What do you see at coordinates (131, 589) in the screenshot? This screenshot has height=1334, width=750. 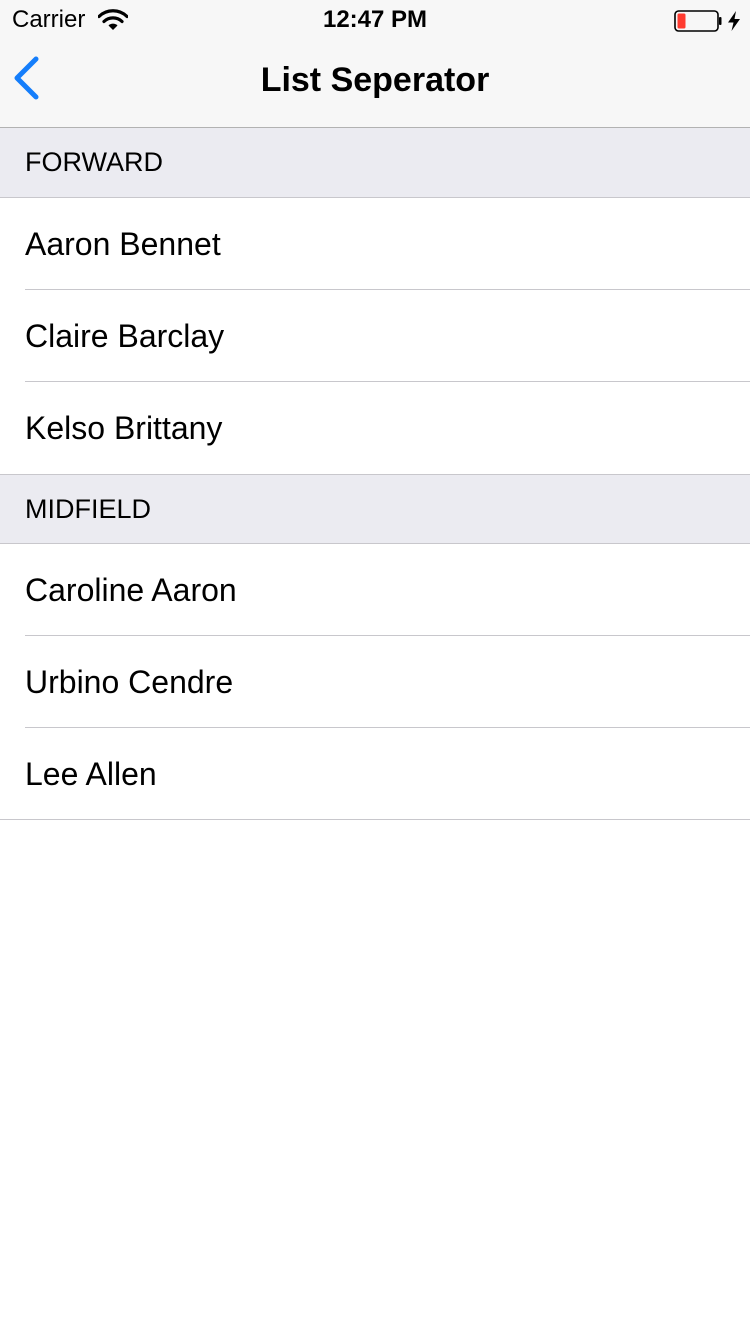 I see `list-item-label: Caroline Aaron` at bounding box center [131, 589].